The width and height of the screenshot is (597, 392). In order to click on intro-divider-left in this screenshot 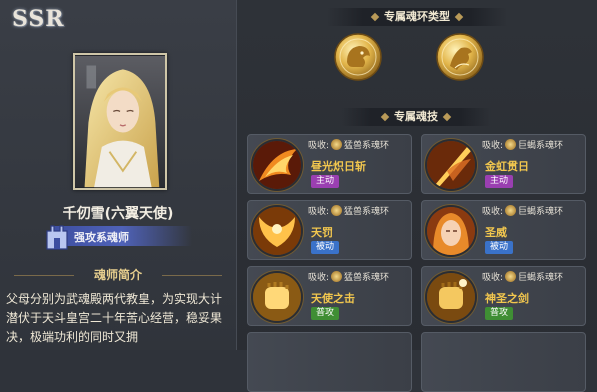, I will do `click(44, 275)`.